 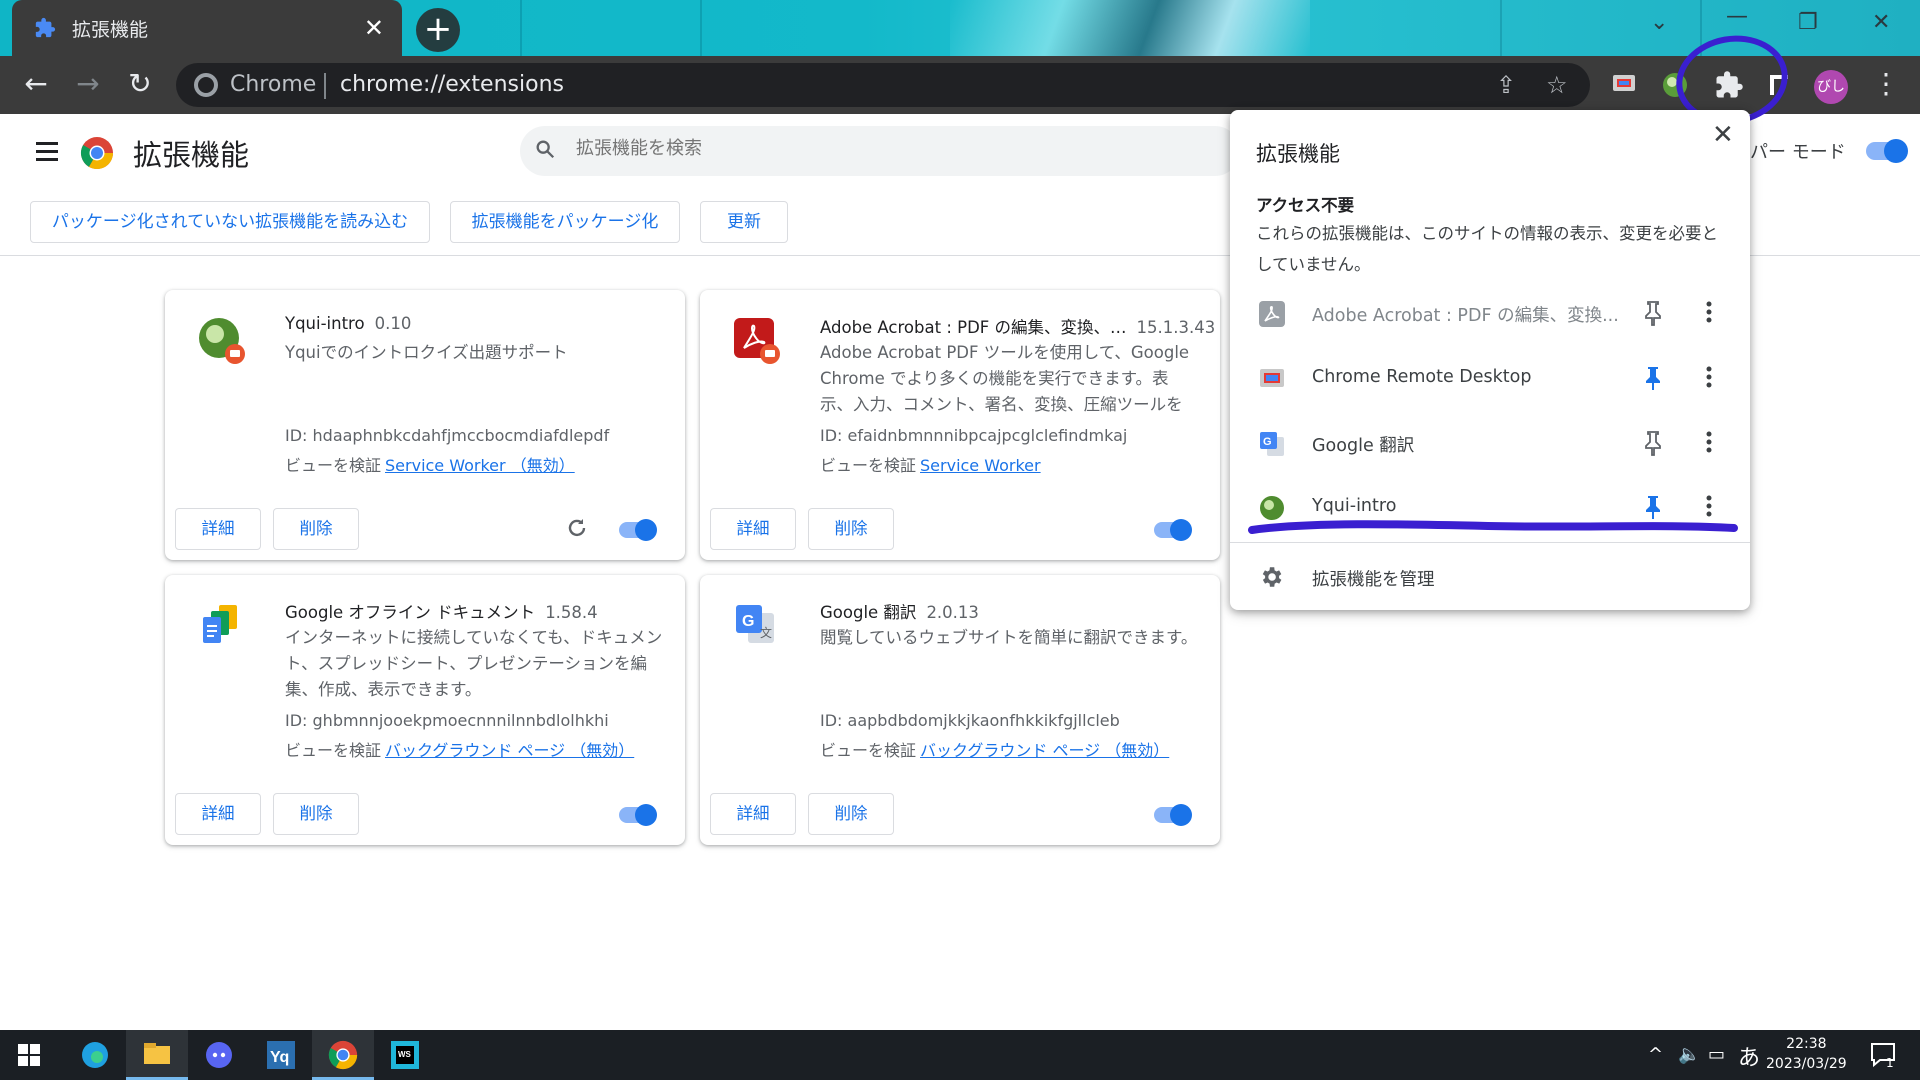 I want to click on popup-item-translate: G Google 翻訳, so click(x=1490, y=444).